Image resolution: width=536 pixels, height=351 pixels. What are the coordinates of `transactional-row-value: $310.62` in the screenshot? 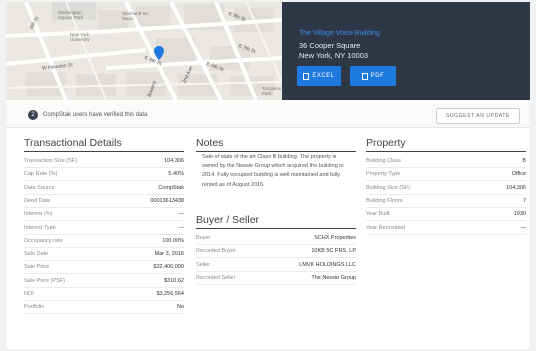 It's located at (174, 280).